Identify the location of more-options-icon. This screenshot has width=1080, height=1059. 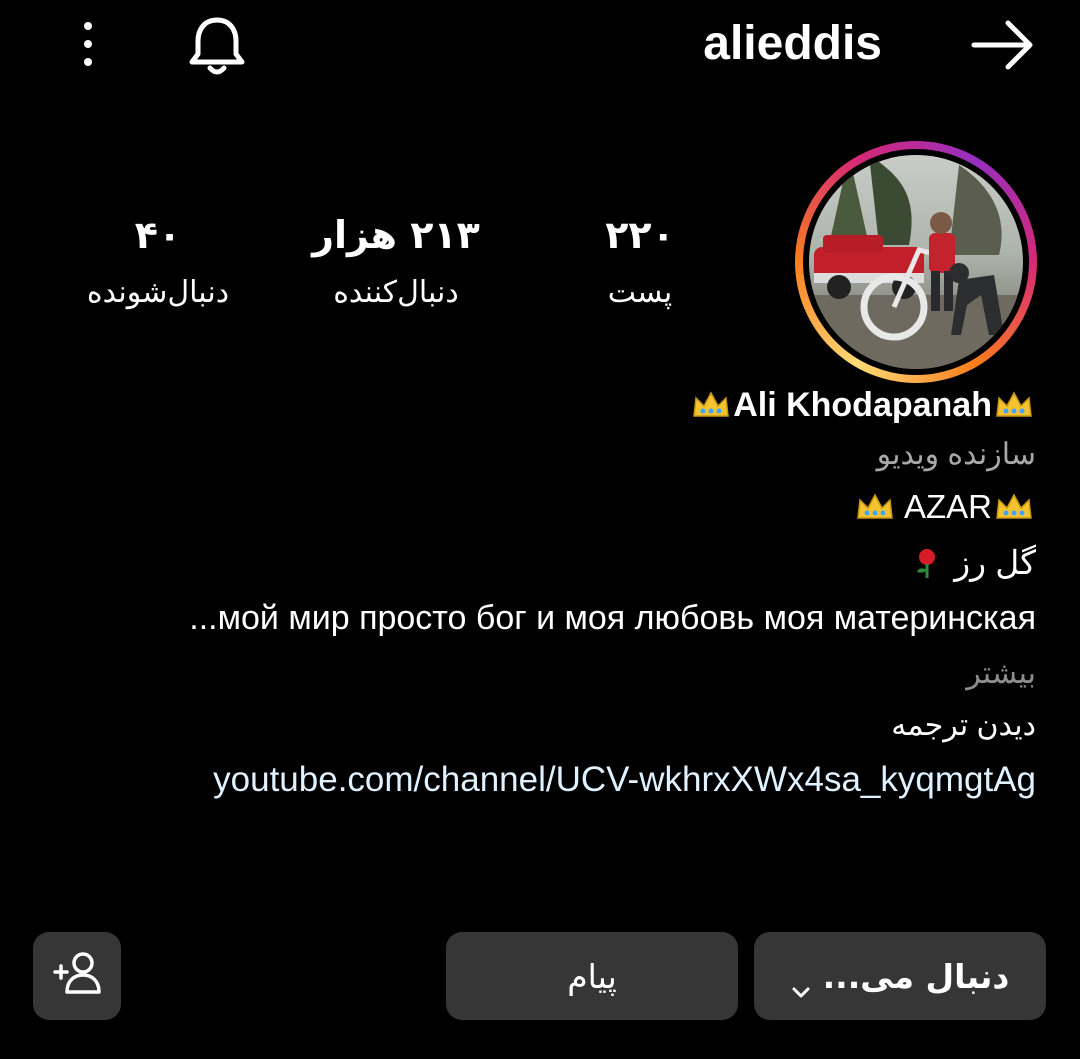
(88, 44).